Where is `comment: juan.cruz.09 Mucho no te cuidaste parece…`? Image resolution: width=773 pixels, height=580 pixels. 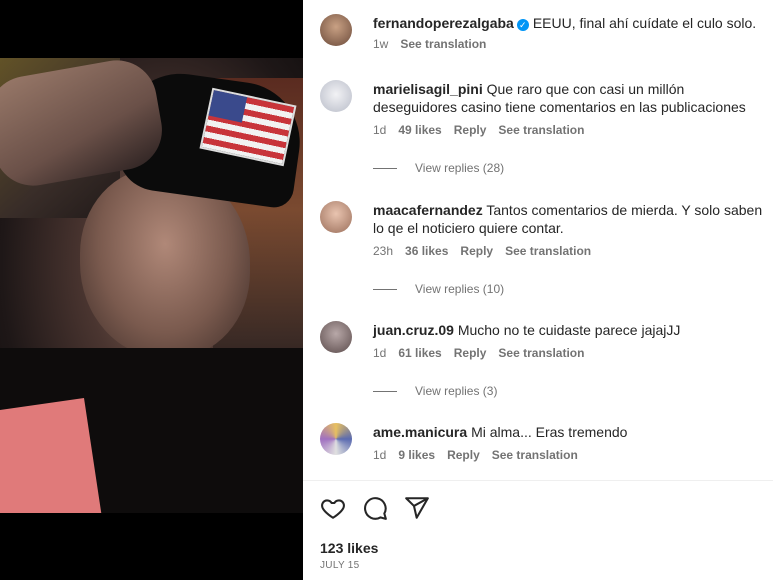 comment: juan.cruz.09 Mucho no te cuidaste parece… is located at coordinates (544, 340).